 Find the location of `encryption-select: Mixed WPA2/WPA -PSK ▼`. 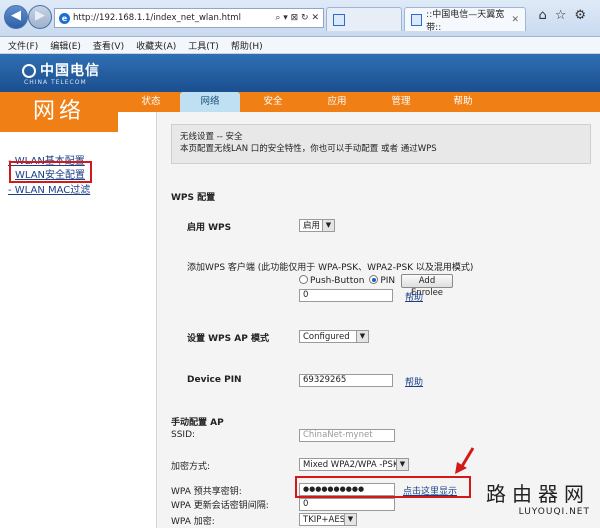

encryption-select: Mixed WPA2/WPA -PSK ▼ is located at coordinates (354, 464).